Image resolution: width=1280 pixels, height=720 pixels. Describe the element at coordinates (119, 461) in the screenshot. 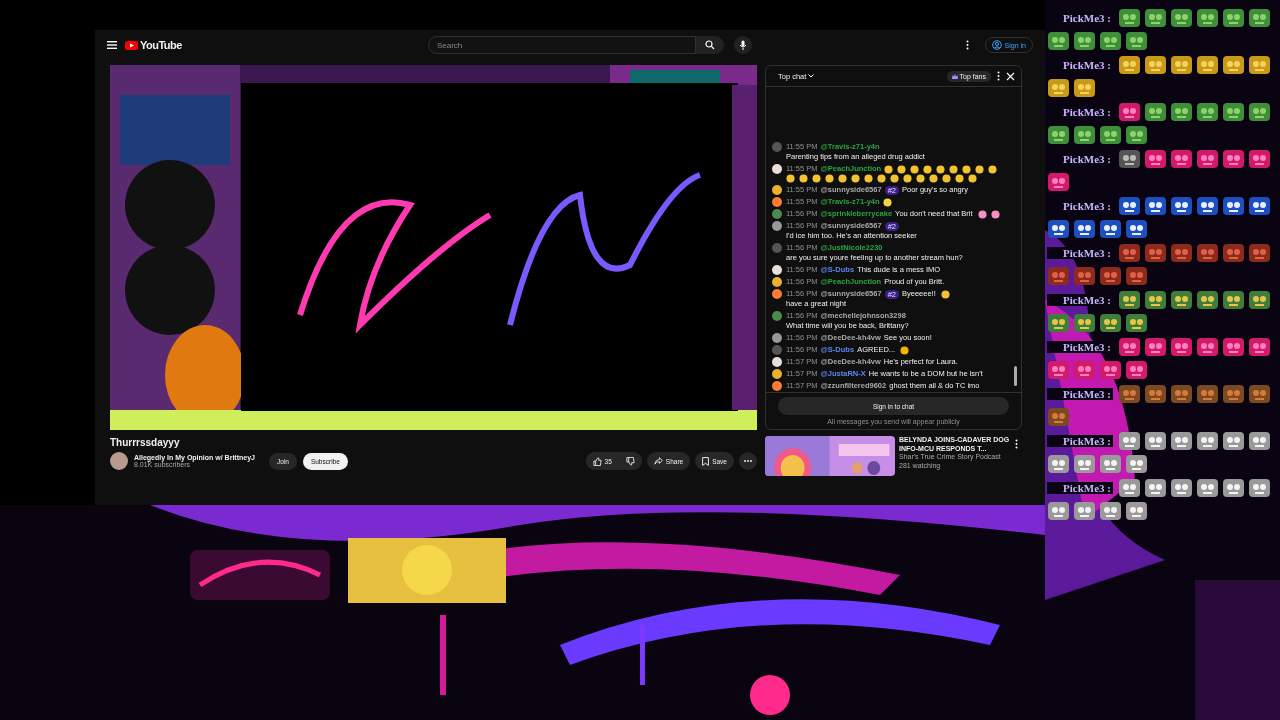

I see `channel-avatar` at that location.